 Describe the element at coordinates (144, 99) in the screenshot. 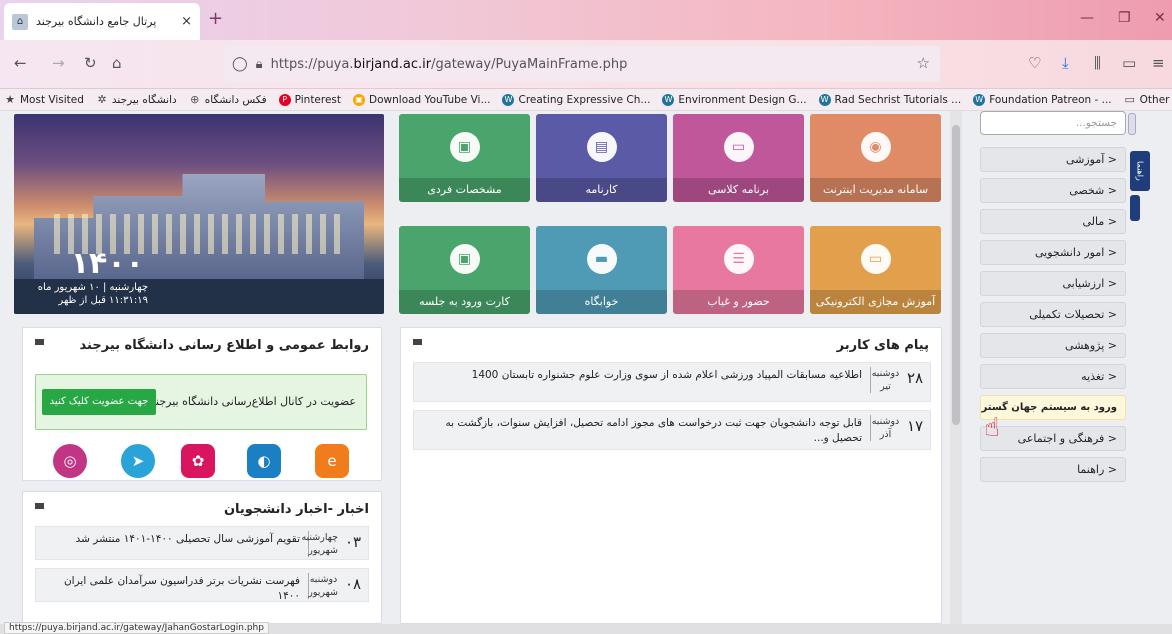

I see `bookmark-label: دانشگاه بیرجند` at that location.